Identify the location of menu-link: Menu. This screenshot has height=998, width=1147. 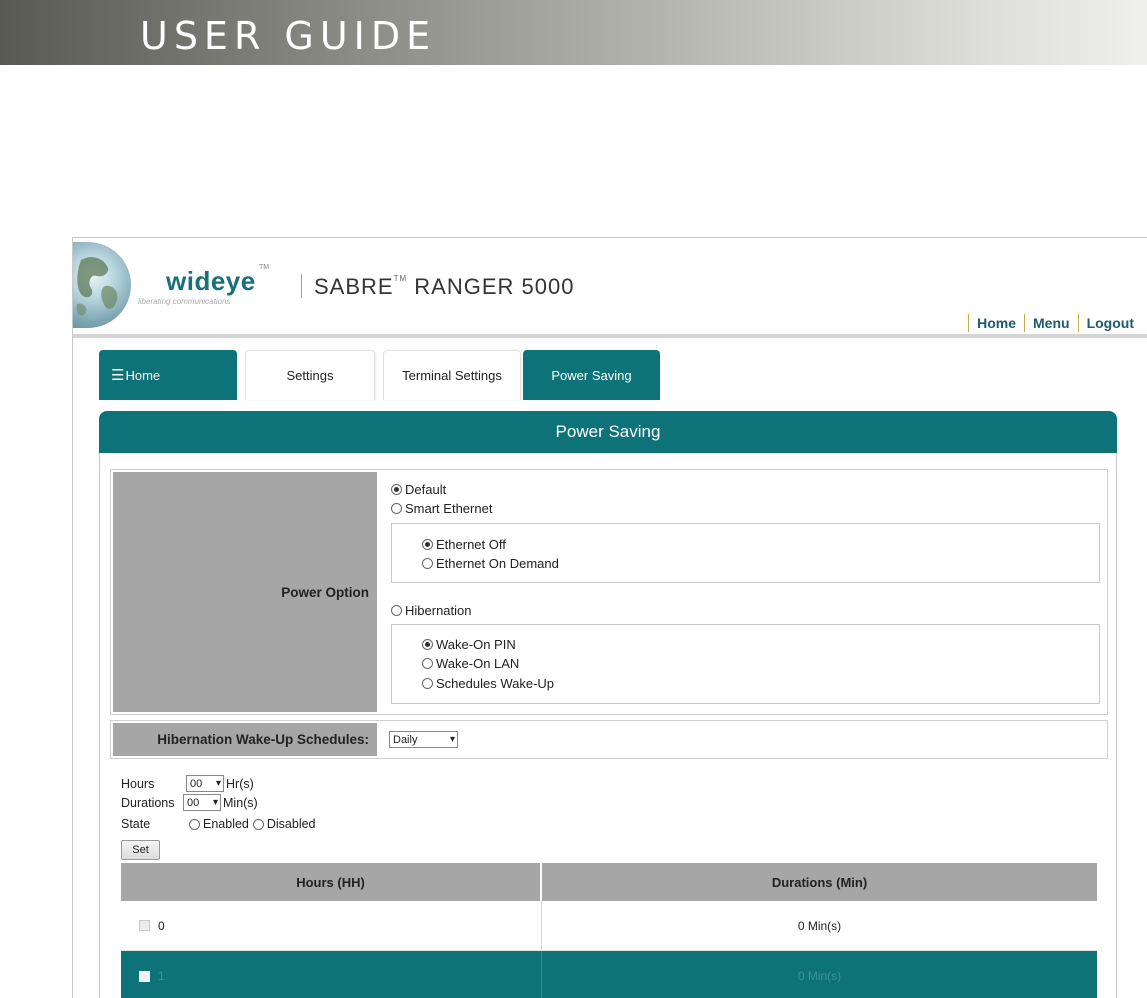
(1051, 323).